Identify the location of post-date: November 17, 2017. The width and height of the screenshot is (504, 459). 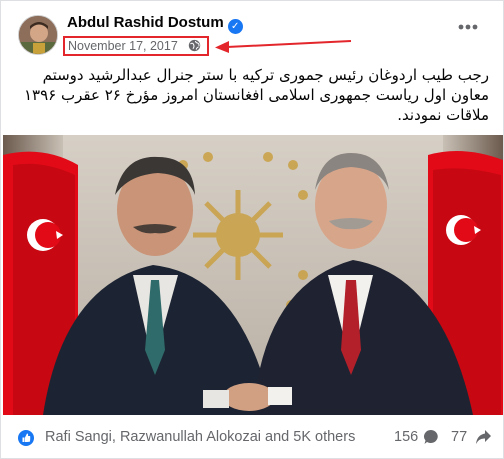
(123, 46).